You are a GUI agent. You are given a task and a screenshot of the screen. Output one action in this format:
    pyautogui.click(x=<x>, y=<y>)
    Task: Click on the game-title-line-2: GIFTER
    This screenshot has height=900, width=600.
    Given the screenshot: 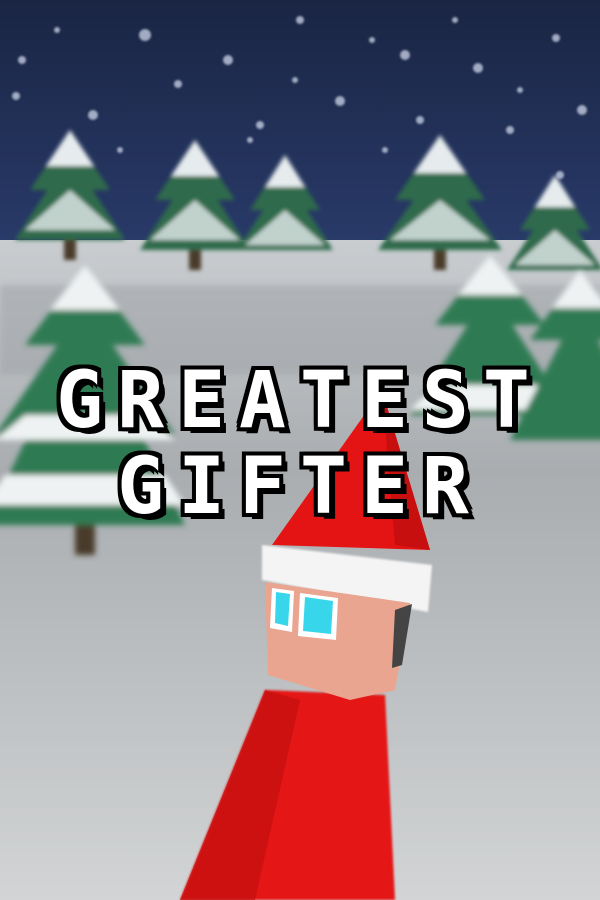 What is the action you would take?
    pyautogui.click(x=300, y=487)
    